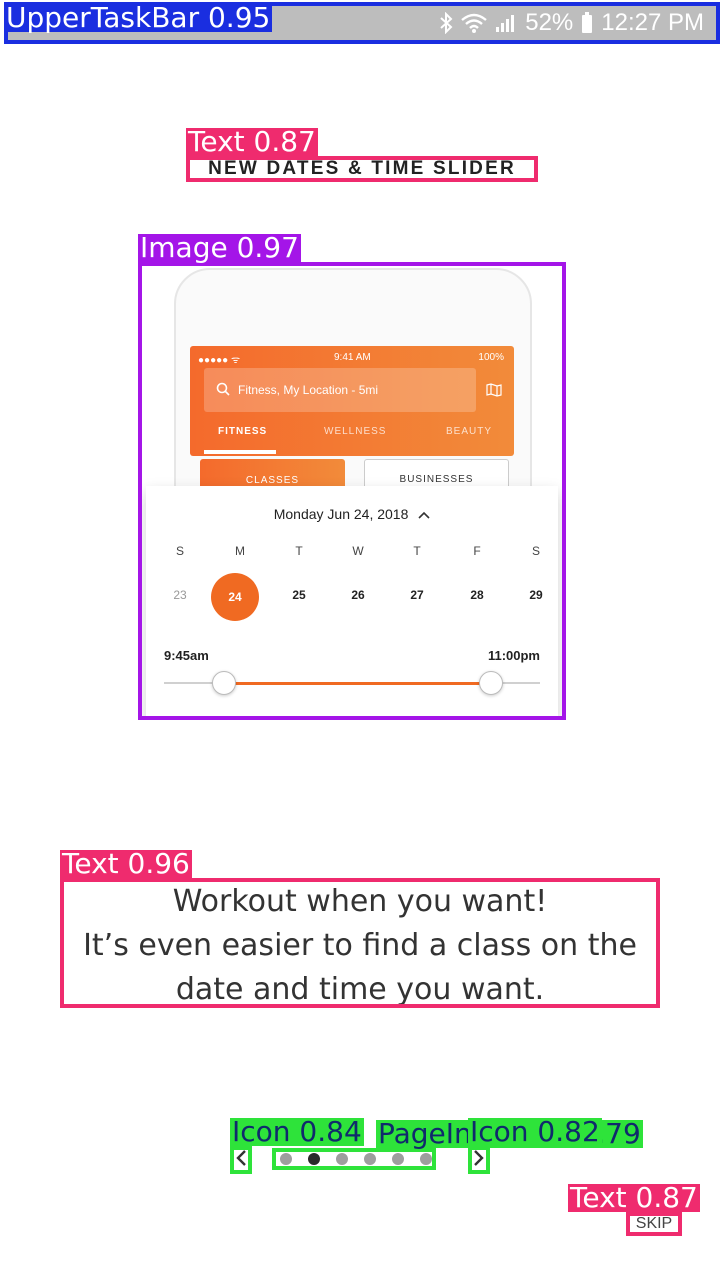  Describe the element at coordinates (506, 23) in the screenshot. I see `signal-icon` at that location.